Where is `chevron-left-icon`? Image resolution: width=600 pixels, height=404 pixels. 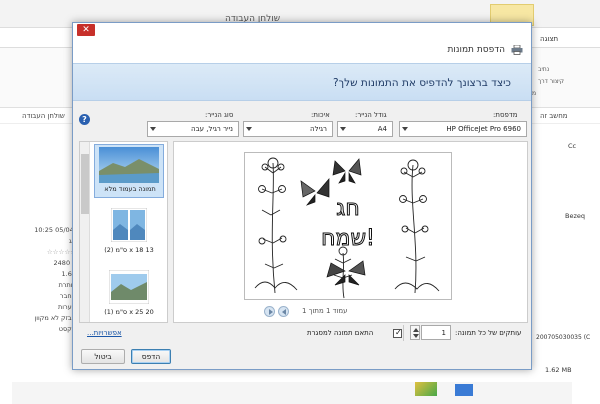
chevron-left-icon is located at coordinates (284, 312).